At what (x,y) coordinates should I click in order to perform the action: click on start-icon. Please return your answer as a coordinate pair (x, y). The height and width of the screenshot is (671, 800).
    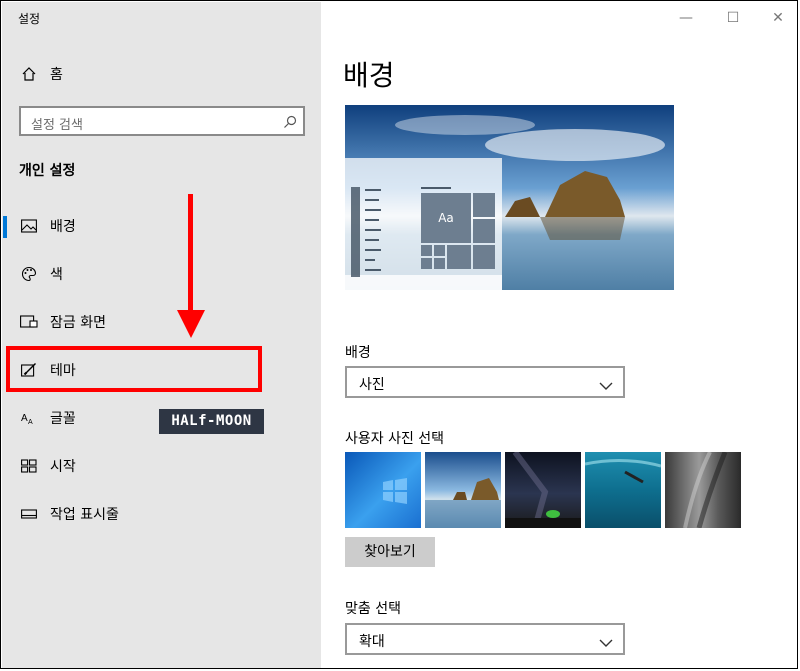
    Looking at the image, I should click on (29, 466).